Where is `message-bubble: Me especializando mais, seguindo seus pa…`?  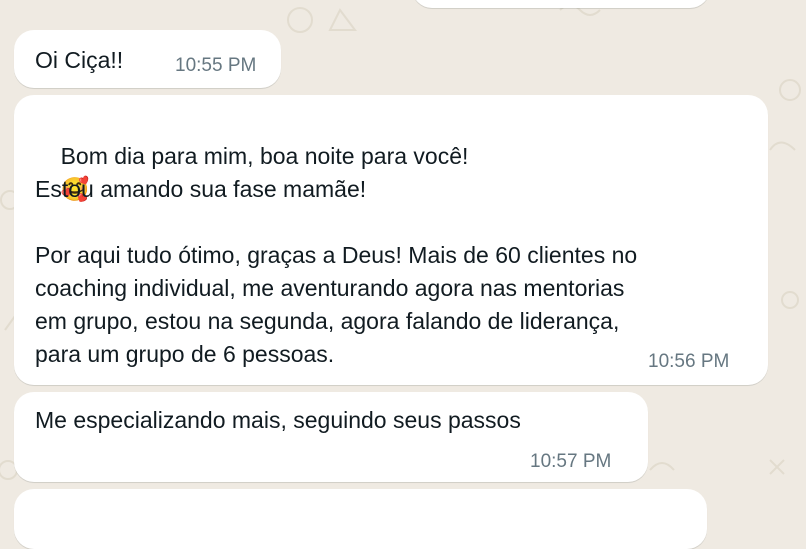
message-bubble: Me especializando mais, seguindo seus pa… is located at coordinates (331, 437).